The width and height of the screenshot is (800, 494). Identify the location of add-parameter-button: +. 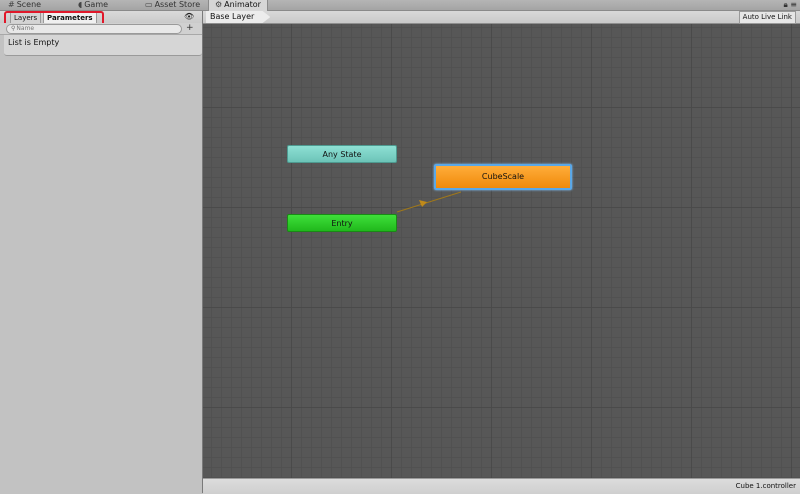
(190, 28).